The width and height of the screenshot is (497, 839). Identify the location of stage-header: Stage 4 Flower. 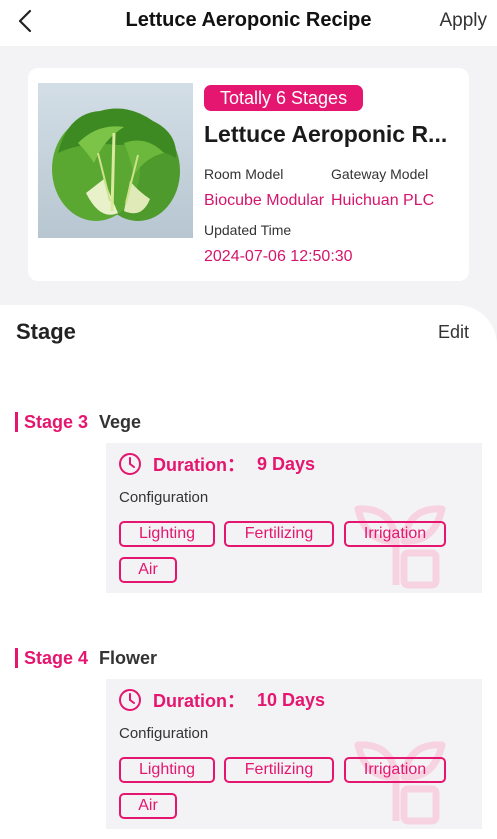
(86, 658).